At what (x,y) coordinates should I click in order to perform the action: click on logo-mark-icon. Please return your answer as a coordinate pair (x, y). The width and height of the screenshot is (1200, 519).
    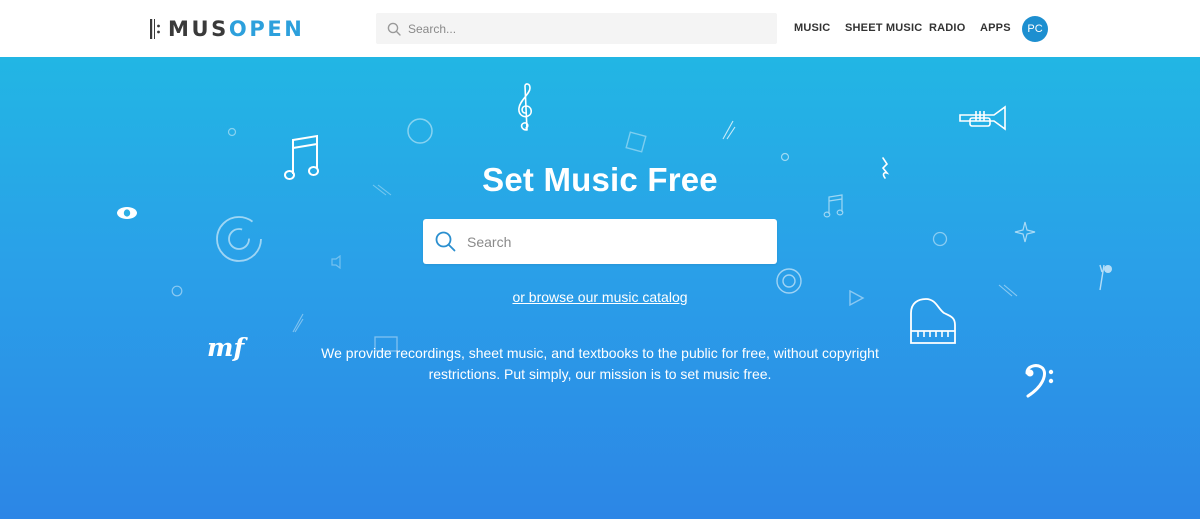
    Looking at the image, I should click on (156, 29).